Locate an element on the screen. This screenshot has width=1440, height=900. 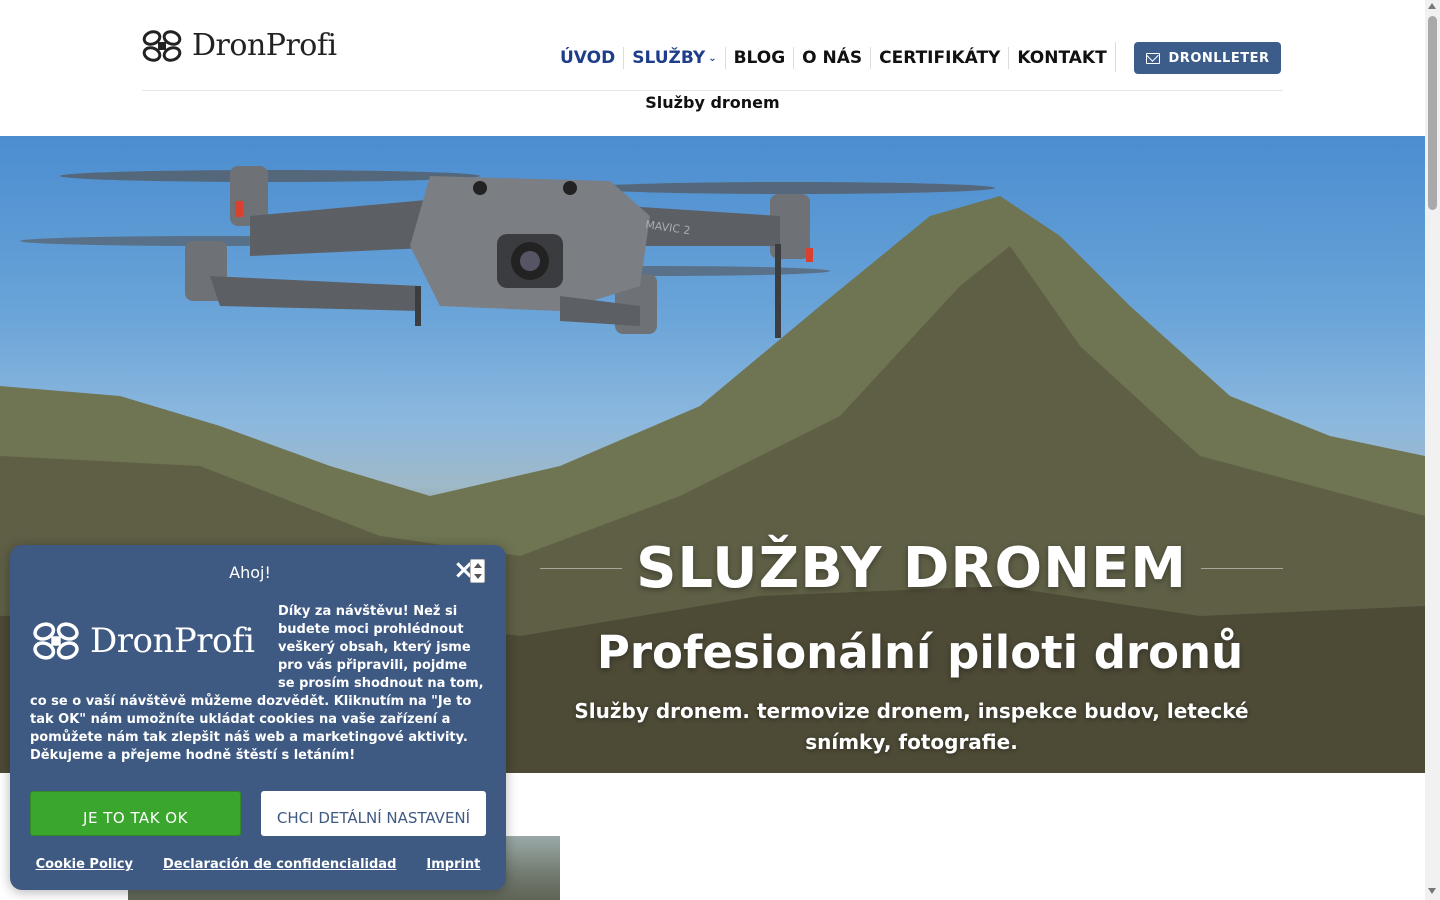
hero-subtitle: Profesionální piloti dronů is located at coordinates (920, 652).